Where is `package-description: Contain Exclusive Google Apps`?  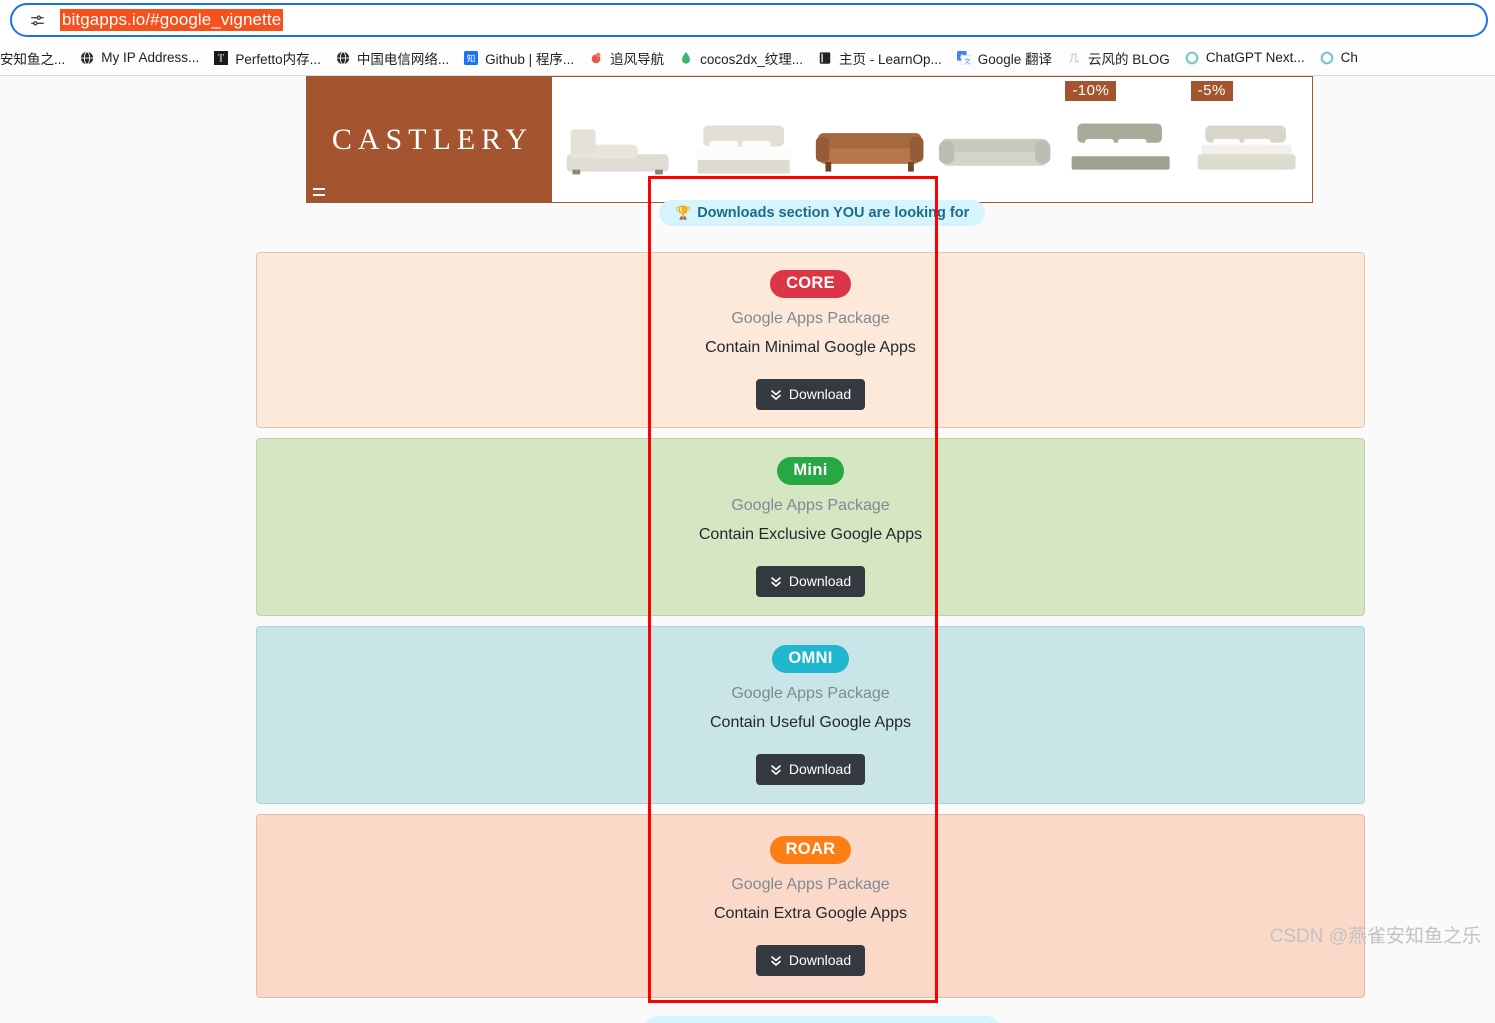
package-description: Contain Exclusive Google Apps is located at coordinates (810, 534).